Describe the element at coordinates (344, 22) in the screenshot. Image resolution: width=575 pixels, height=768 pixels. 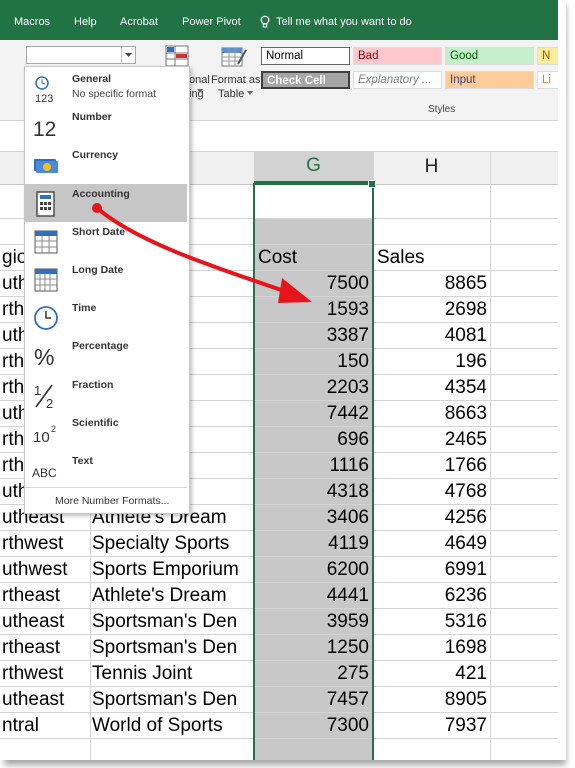
I see `tell-me-search: Tell me what you want to do` at that location.